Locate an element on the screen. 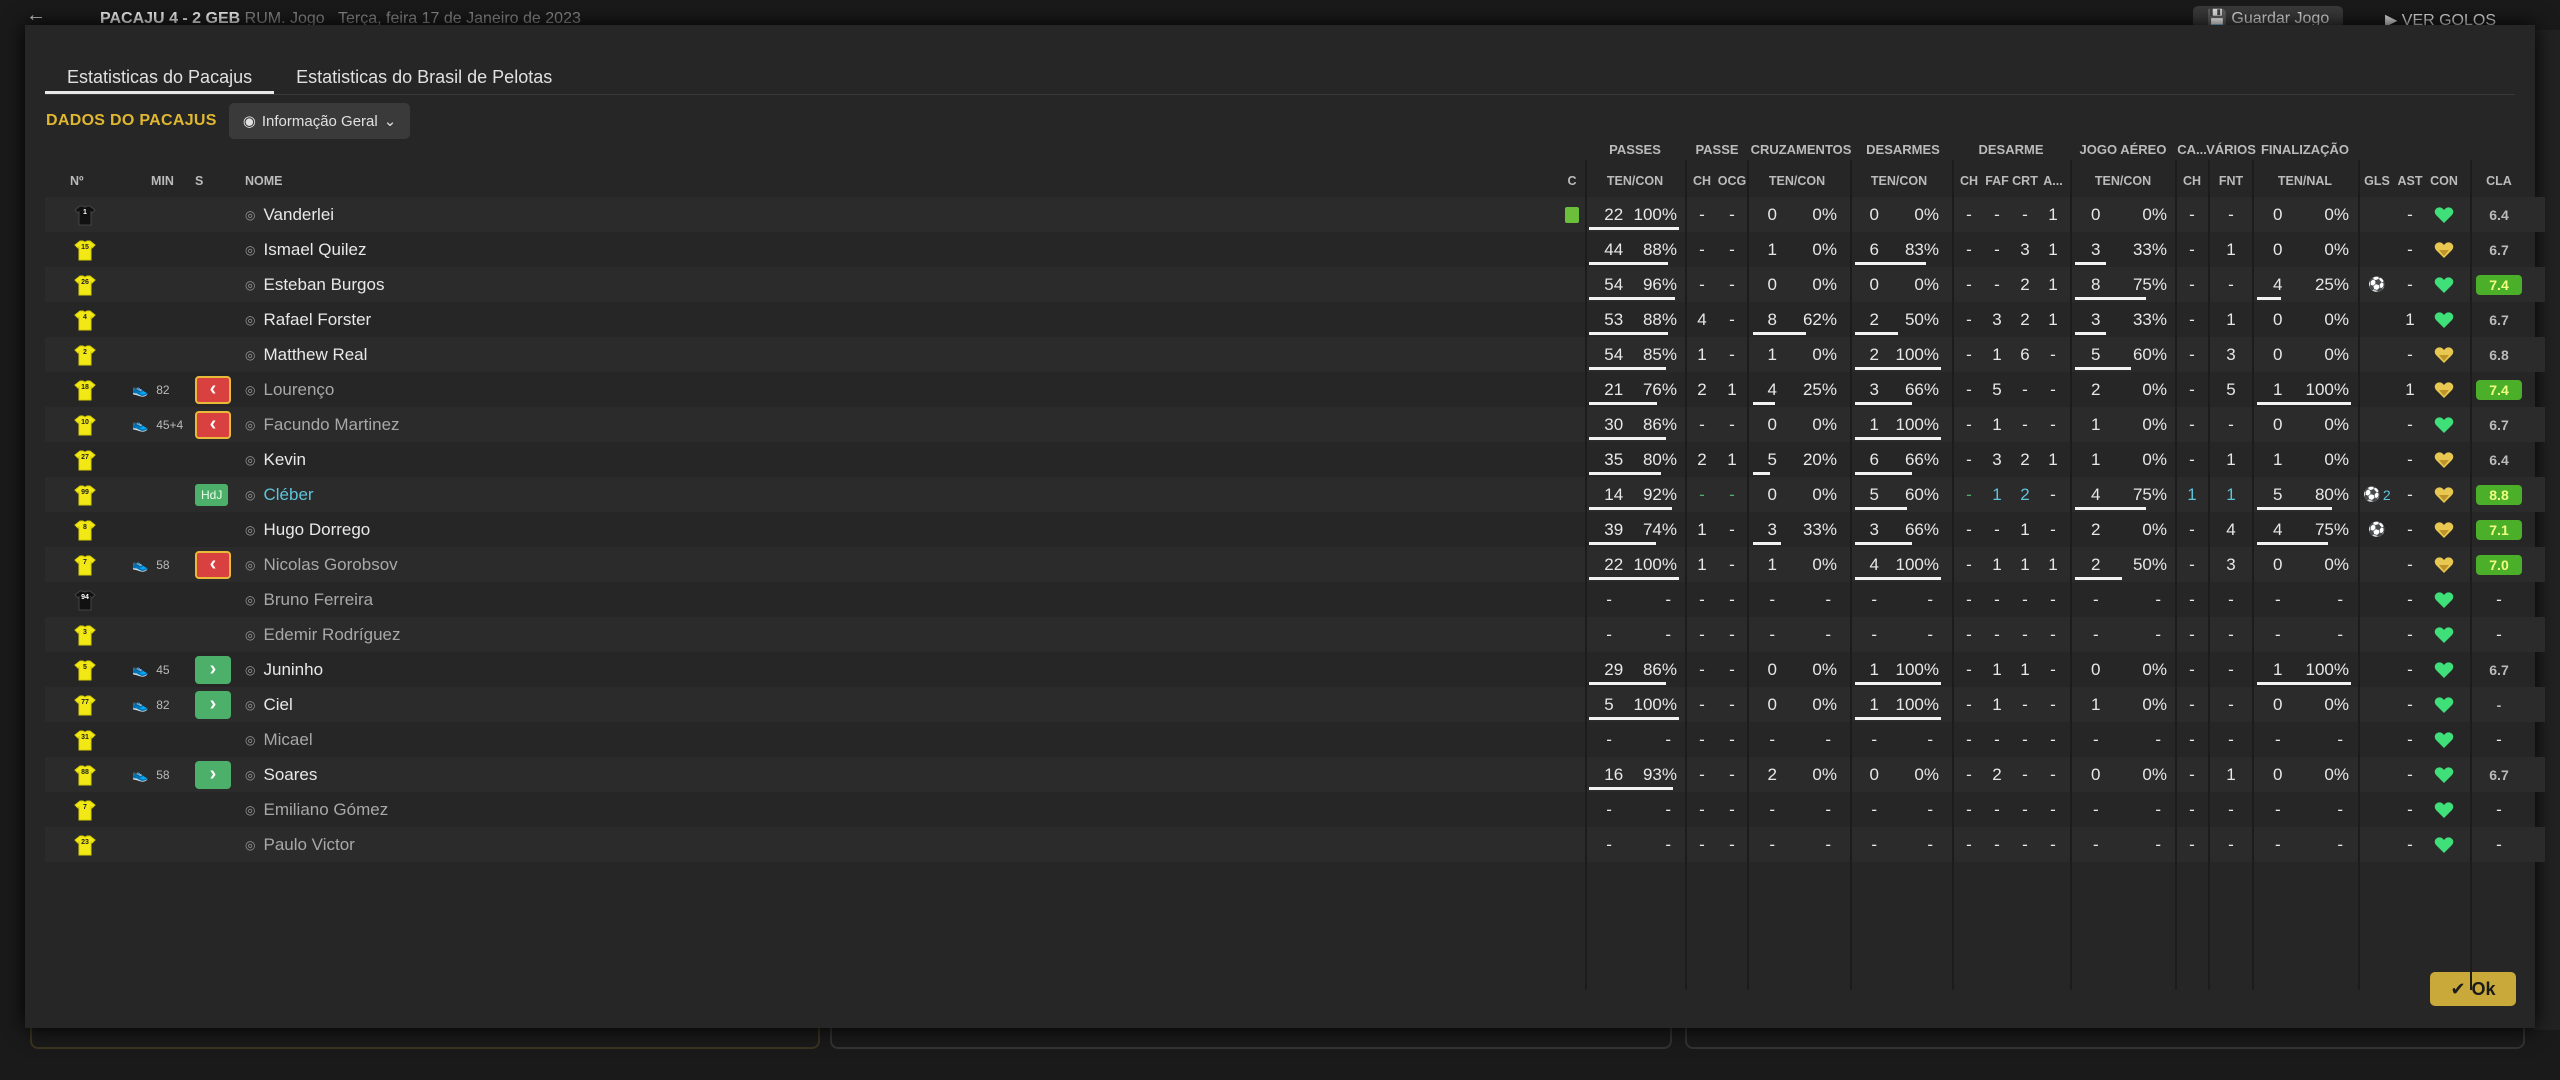  player-name: Vanderlei is located at coordinates (298, 215).